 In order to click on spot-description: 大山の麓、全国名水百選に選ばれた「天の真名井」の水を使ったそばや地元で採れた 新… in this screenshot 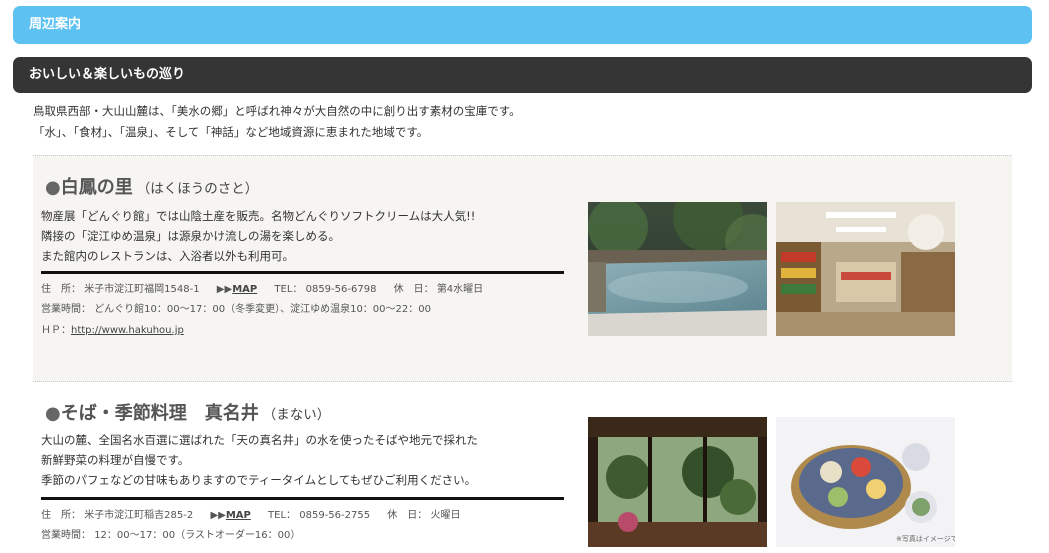, I will do `click(259, 460)`.